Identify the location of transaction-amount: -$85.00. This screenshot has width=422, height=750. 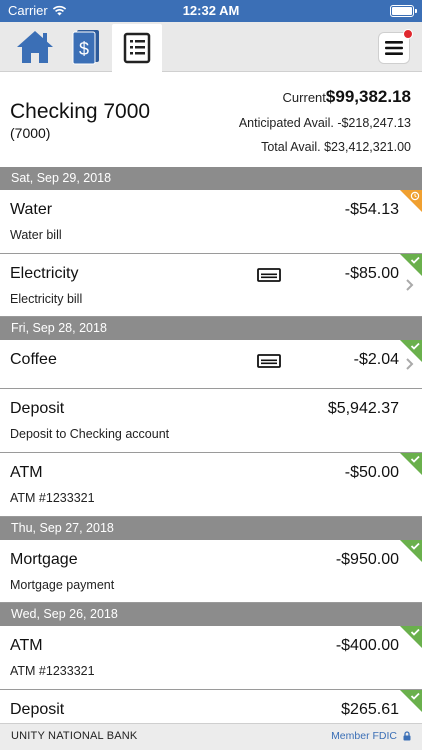
(371, 273).